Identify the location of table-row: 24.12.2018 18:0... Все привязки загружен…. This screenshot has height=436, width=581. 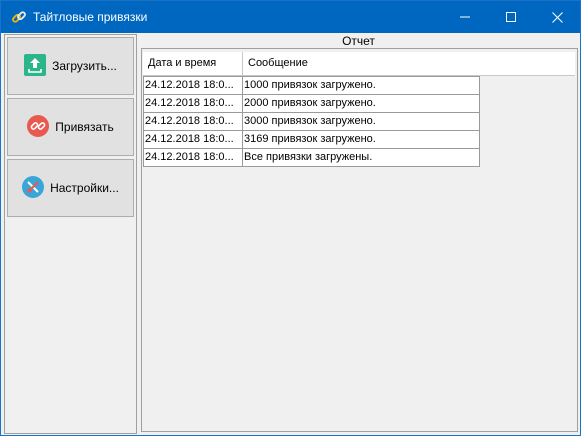
(311, 157).